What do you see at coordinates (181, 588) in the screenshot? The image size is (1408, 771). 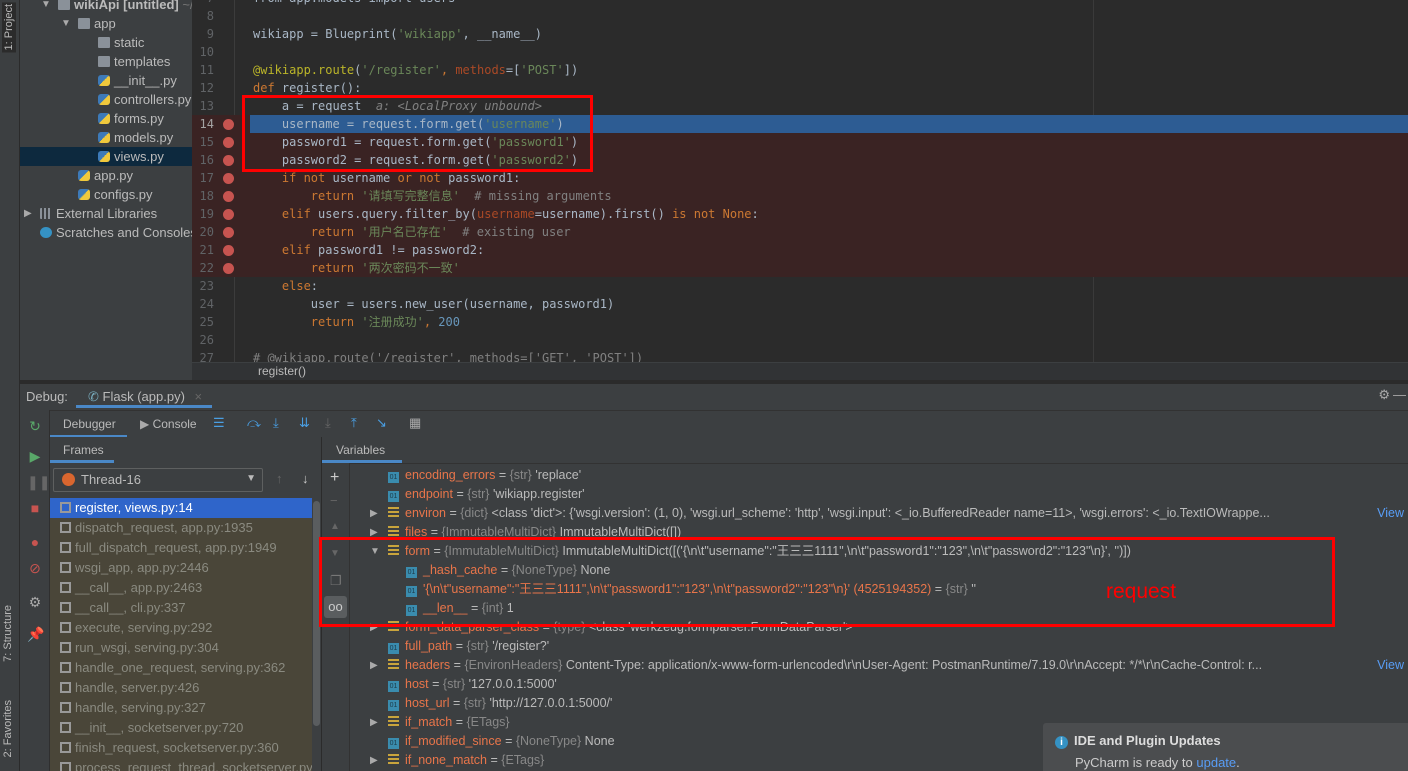 I see `frame-item: __call__, app.py:2463` at bounding box center [181, 588].